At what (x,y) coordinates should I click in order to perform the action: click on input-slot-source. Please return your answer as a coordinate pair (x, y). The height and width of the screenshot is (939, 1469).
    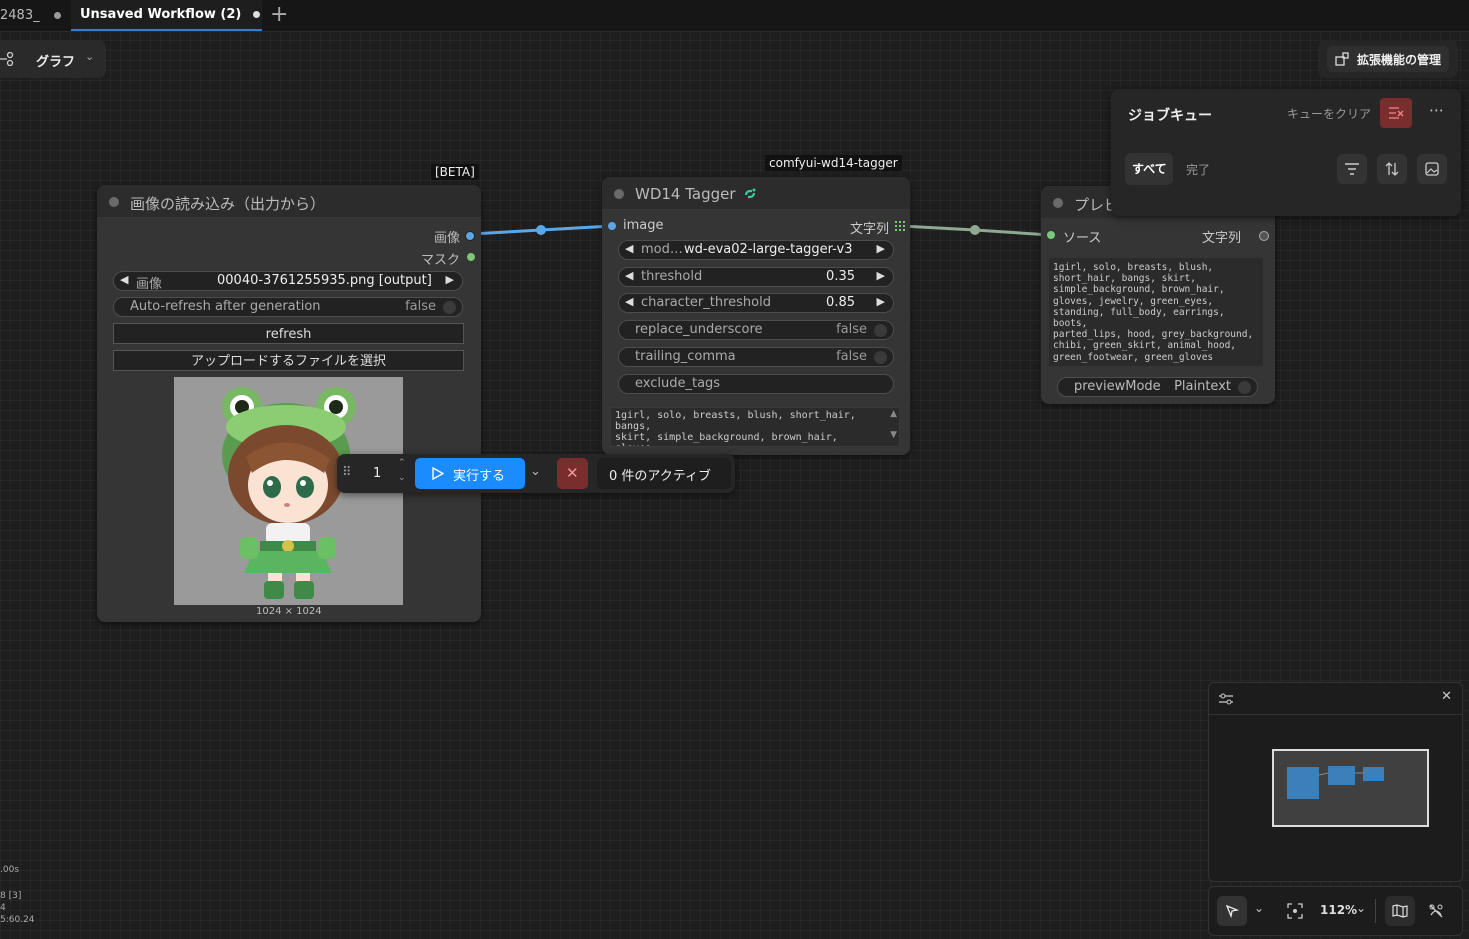
    Looking at the image, I should click on (1051, 235).